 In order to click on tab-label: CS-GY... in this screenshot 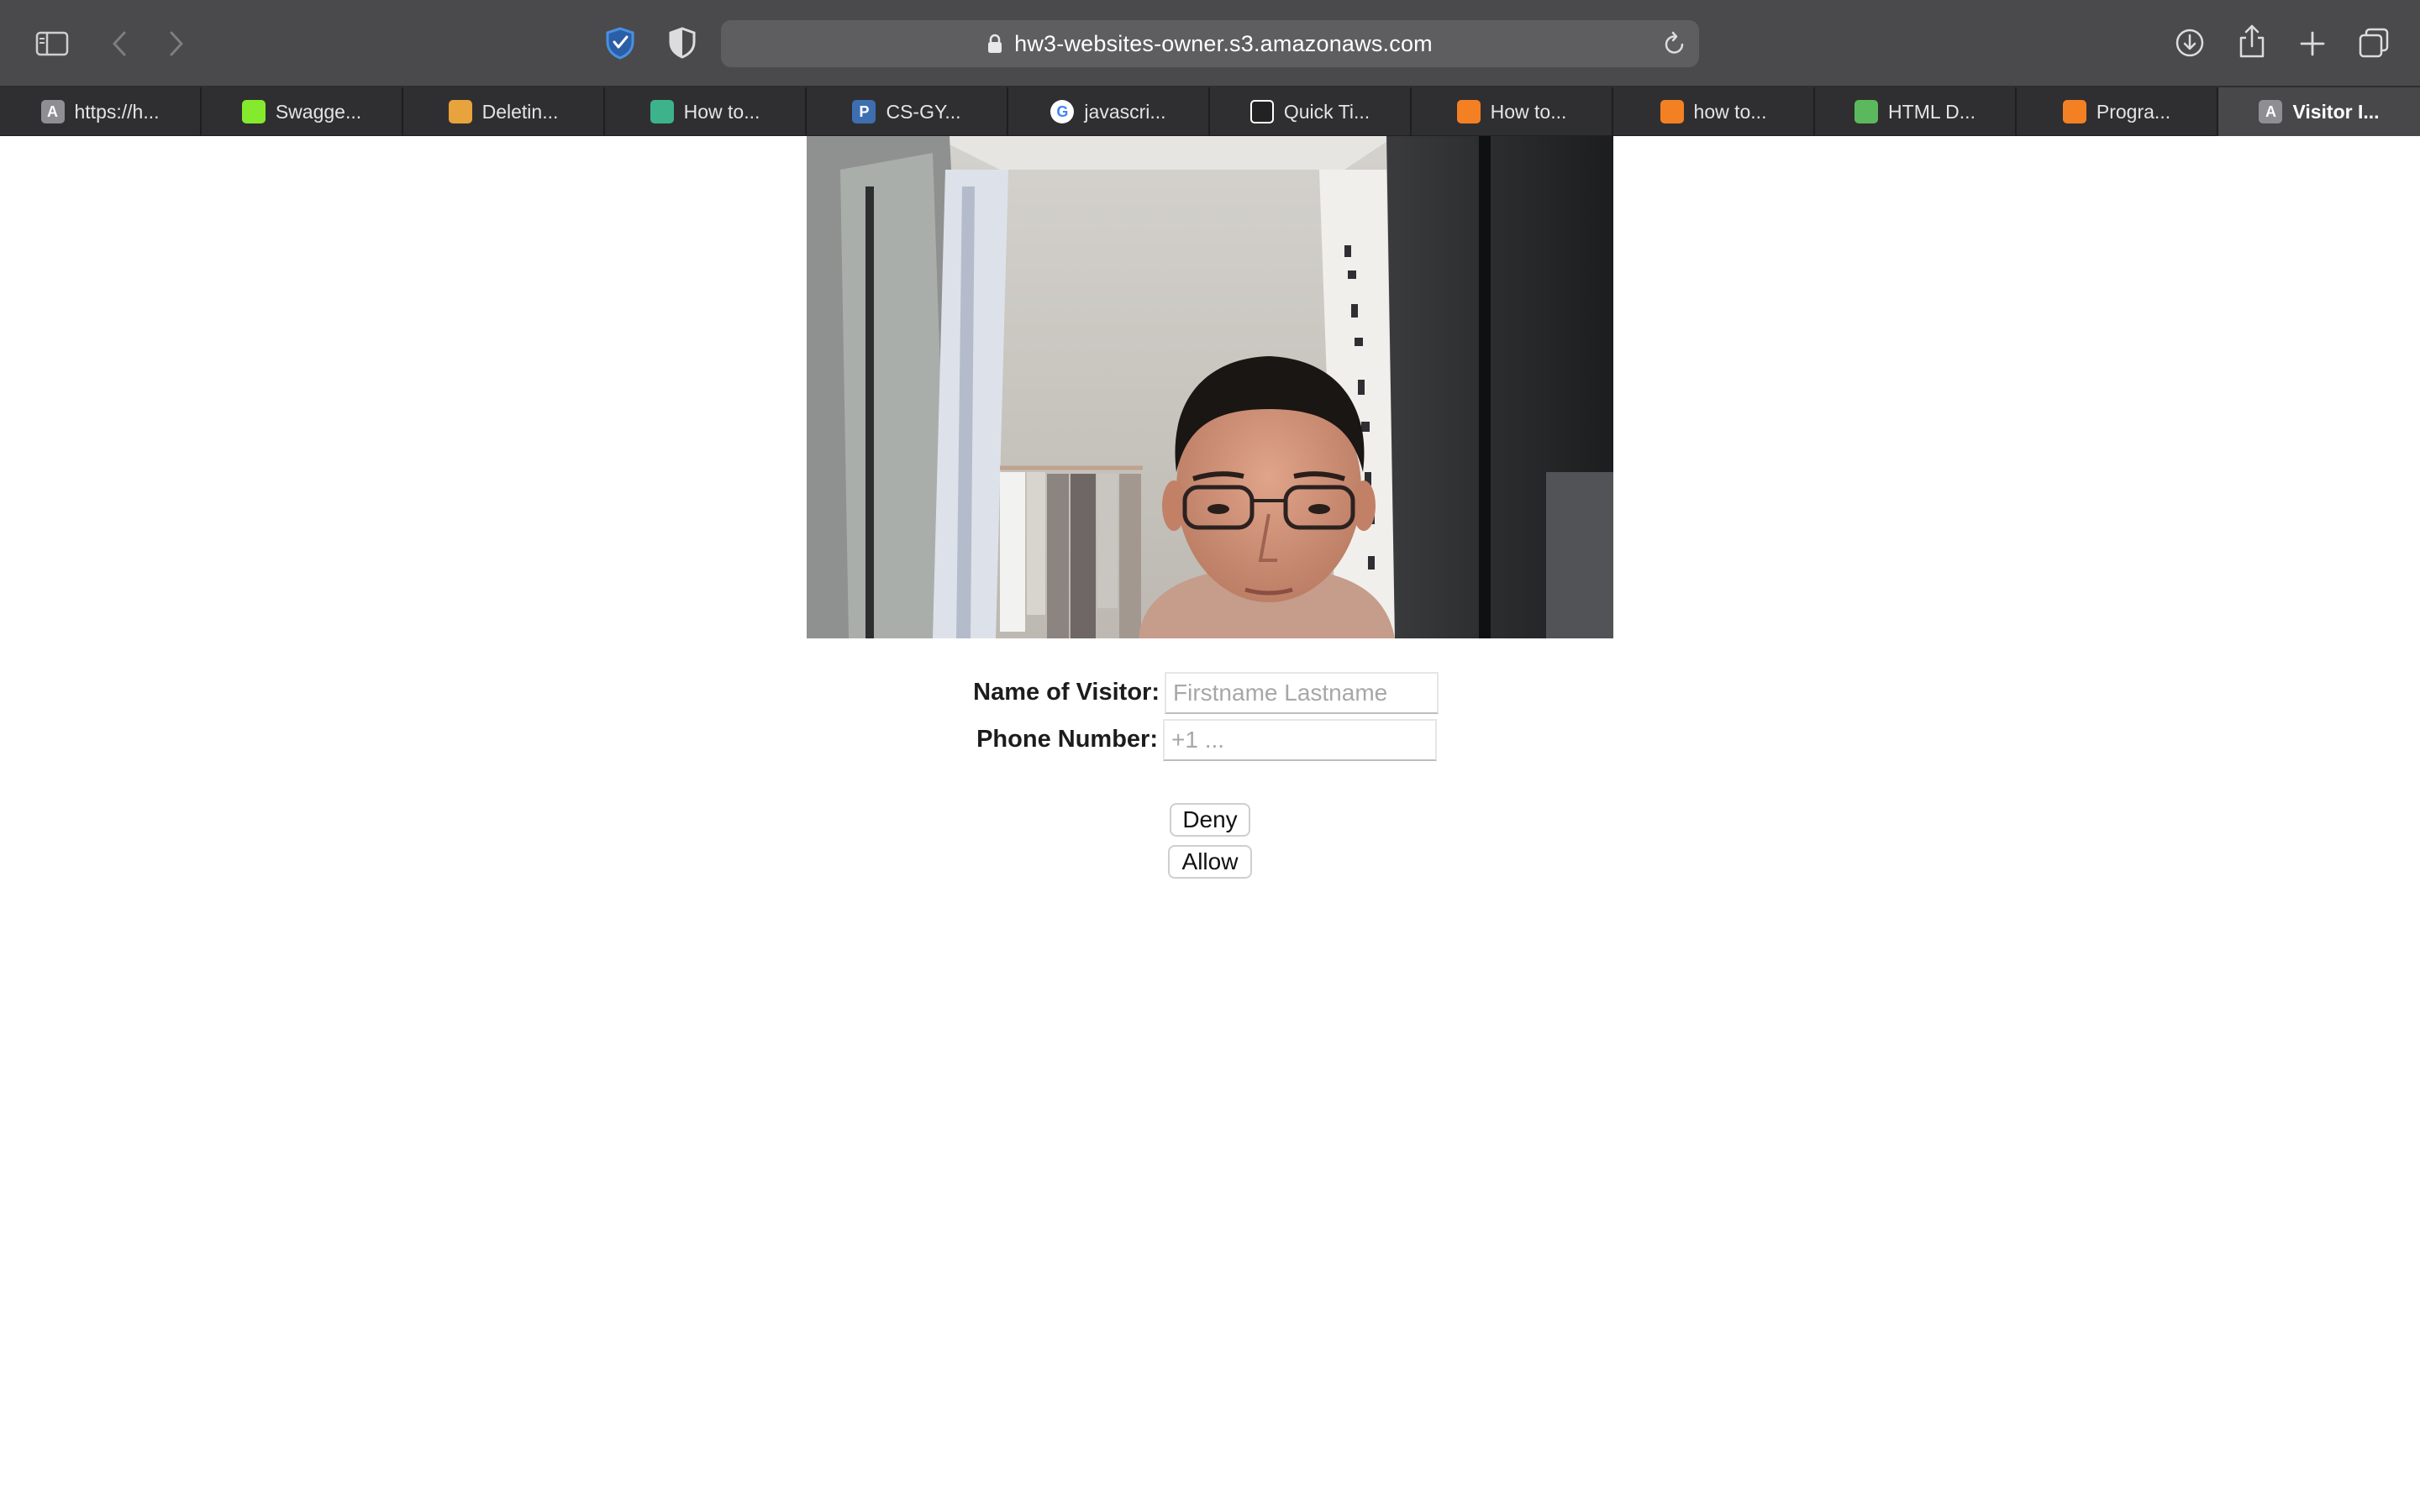, I will do `click(924, 111)`.